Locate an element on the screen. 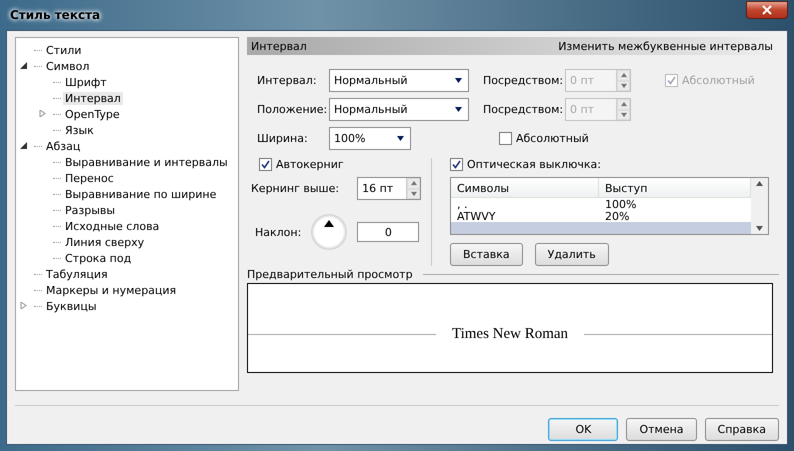  scrollbar is located at coordinates (759, 206).